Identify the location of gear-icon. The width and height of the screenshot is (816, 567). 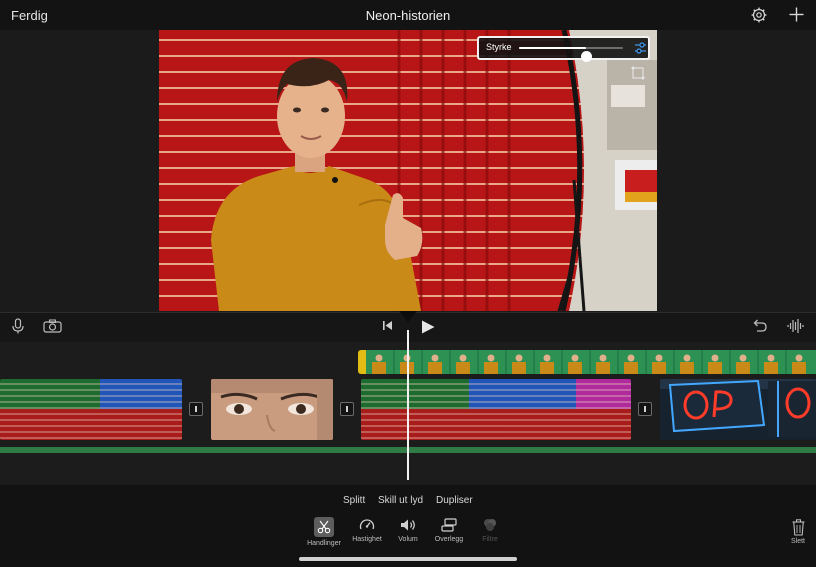
(759, 15).